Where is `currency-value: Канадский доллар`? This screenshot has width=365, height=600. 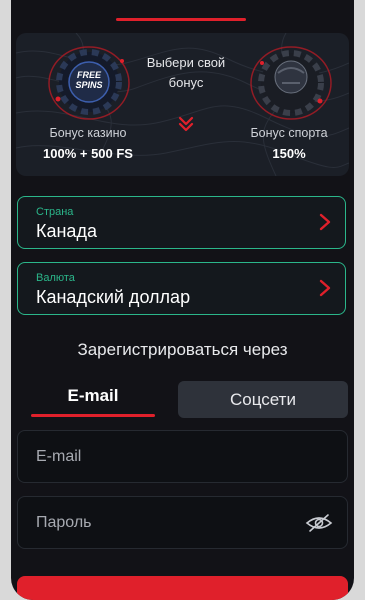
currency-value: Канадский доллар is located at coordinates (113, 297).